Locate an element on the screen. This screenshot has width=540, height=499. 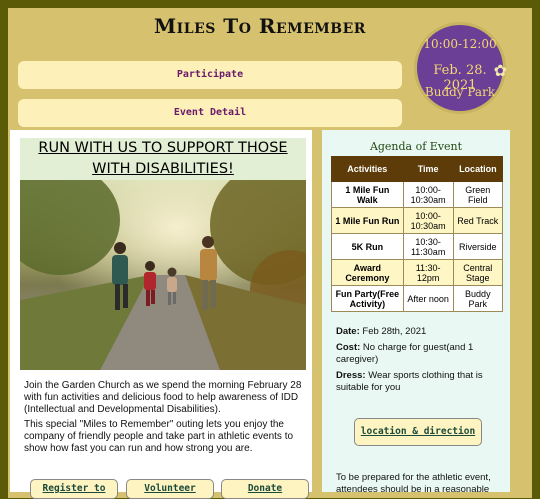
event-badge: 10:00-12:00 Feb. 28. 2021 Buddy Park ✿ is located at coordinates (460, 68).